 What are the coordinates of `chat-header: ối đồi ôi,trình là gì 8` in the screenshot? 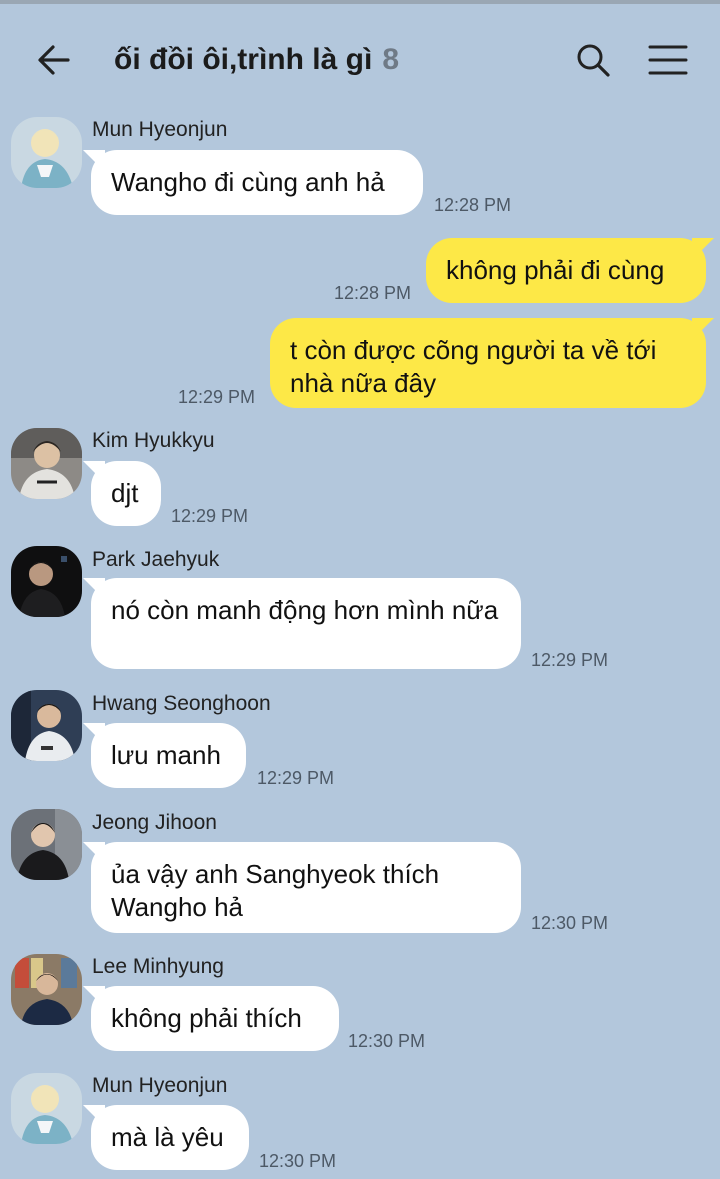 It's located at (360, 54).